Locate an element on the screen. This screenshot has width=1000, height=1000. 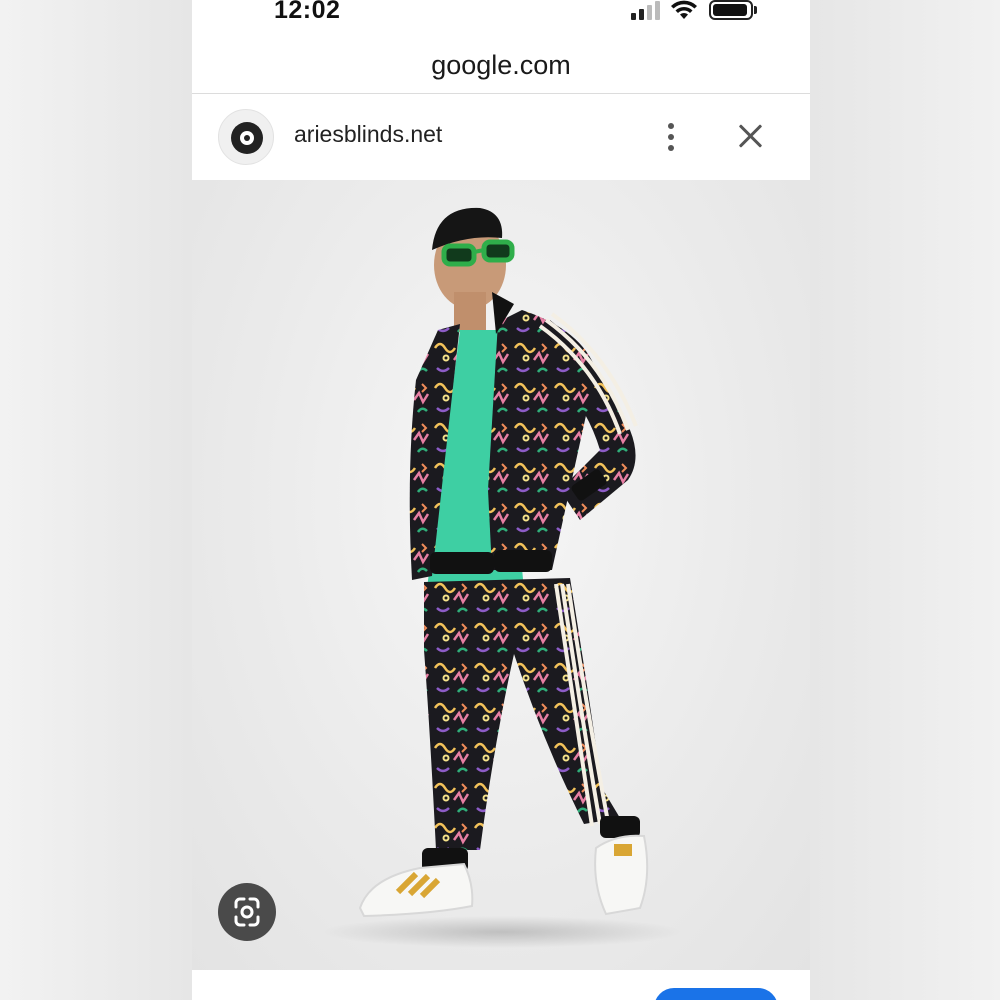
url-text: google.com is located at coordinates (501, 65).